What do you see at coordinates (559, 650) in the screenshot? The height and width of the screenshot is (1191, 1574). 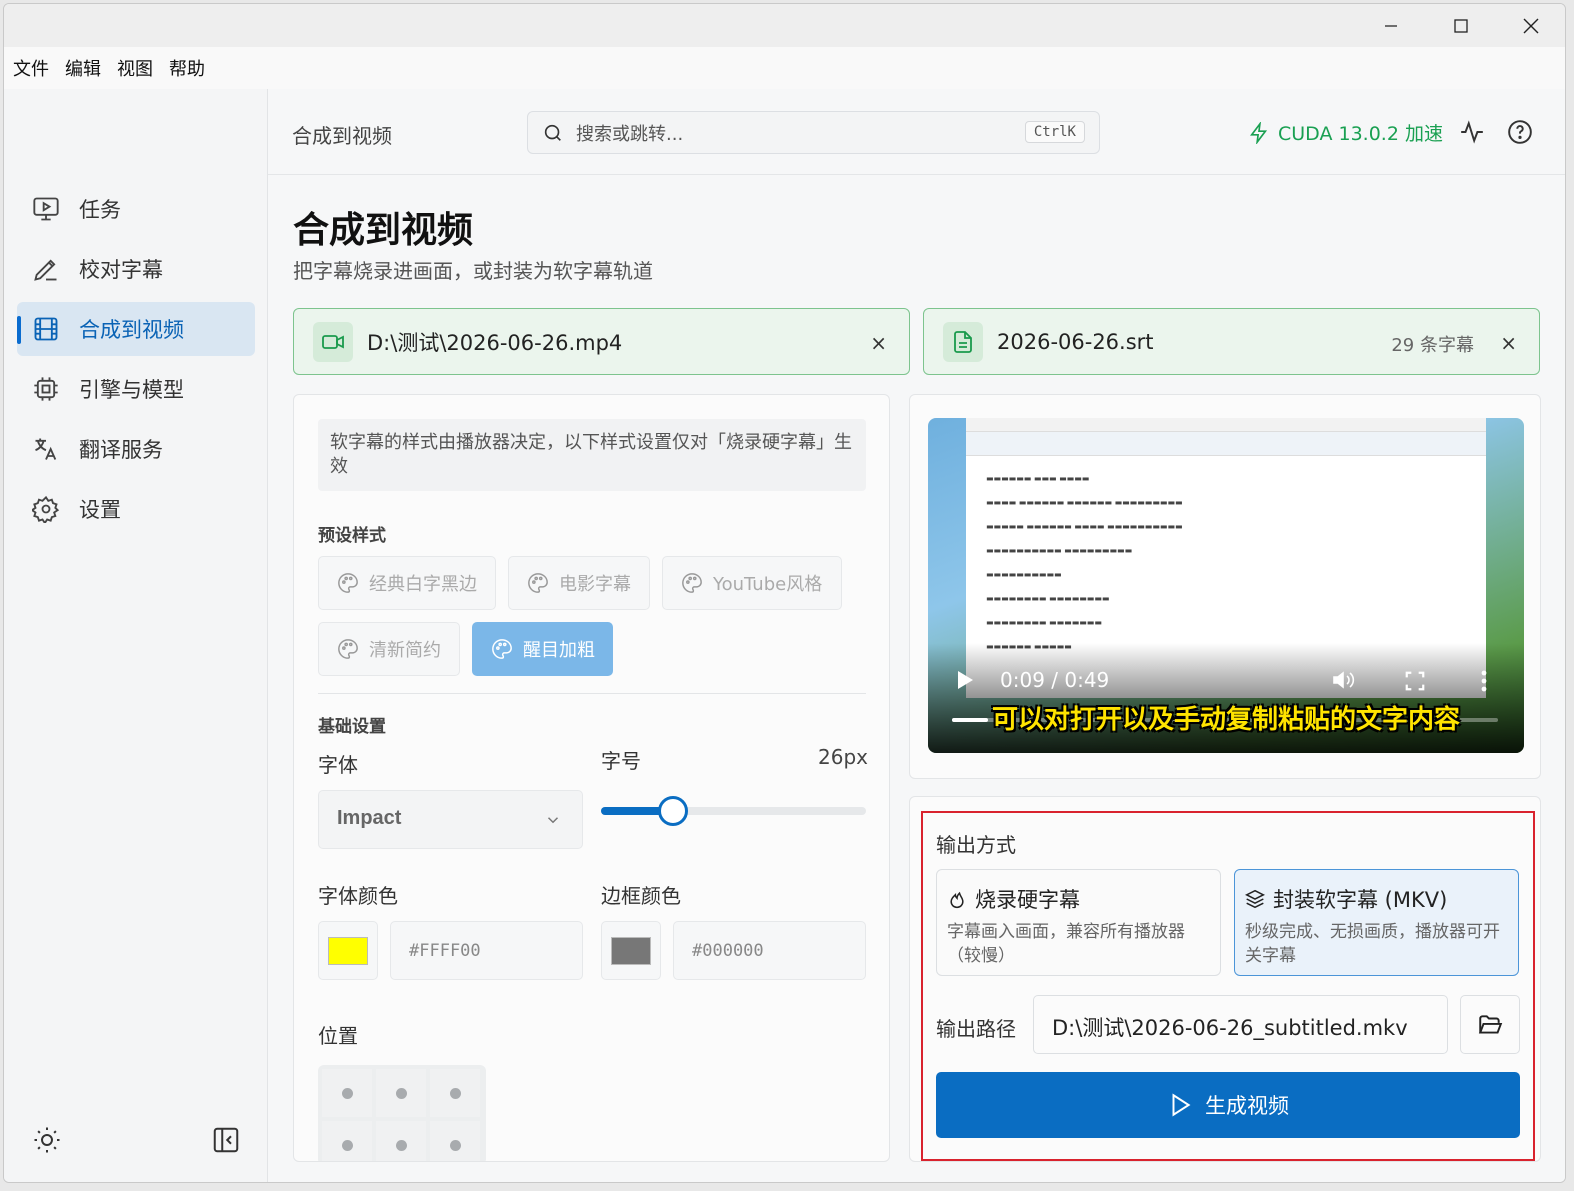 I see `preset-label: 醒目加粗` at bounding box center [559, 650].